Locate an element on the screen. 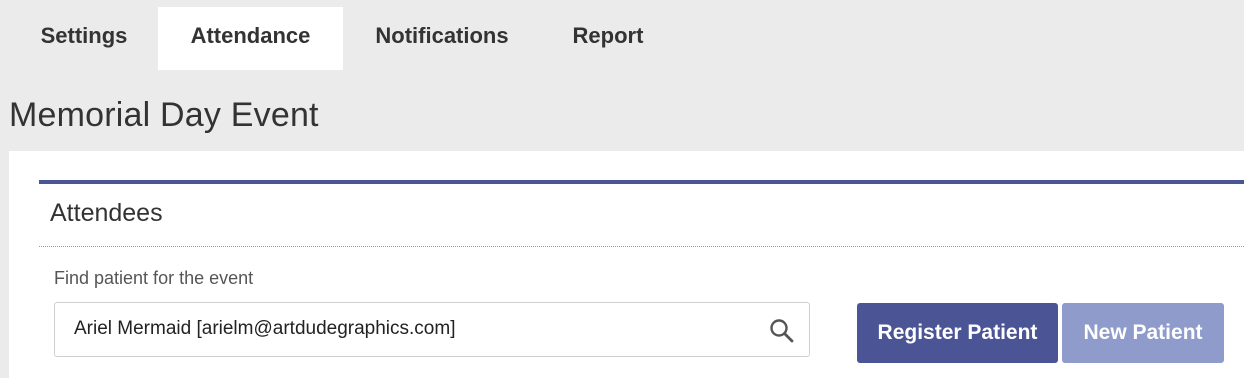 Image resolution: width=1244 pixels, height=378 pixels. card-accent-bar is located at coordinates (641, 182).